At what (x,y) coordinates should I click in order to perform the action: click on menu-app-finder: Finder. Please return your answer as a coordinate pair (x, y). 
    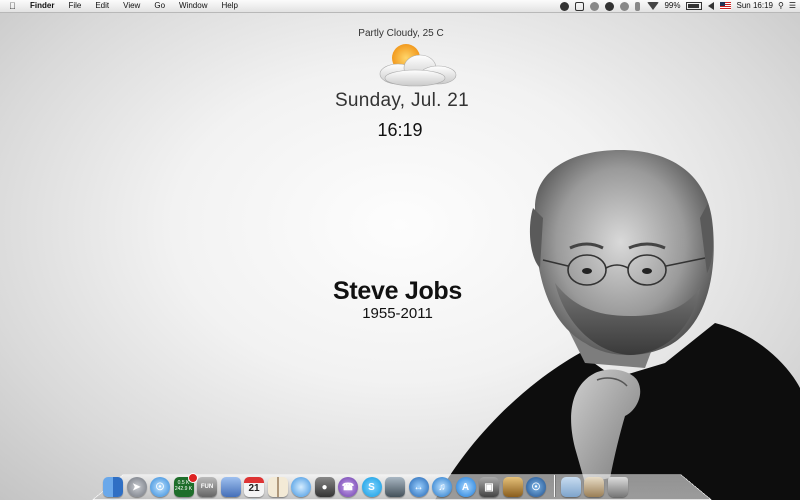
    Looking at the image, I should click on (42, 6).